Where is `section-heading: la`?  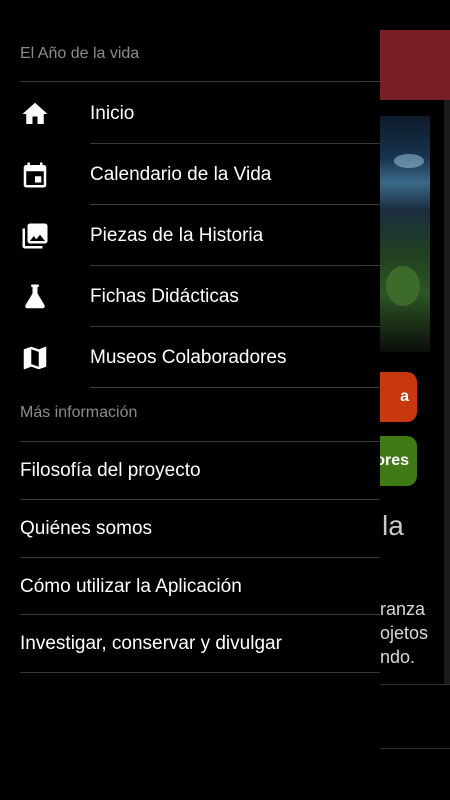
section-heading: la is located at coordinates (393, 525).